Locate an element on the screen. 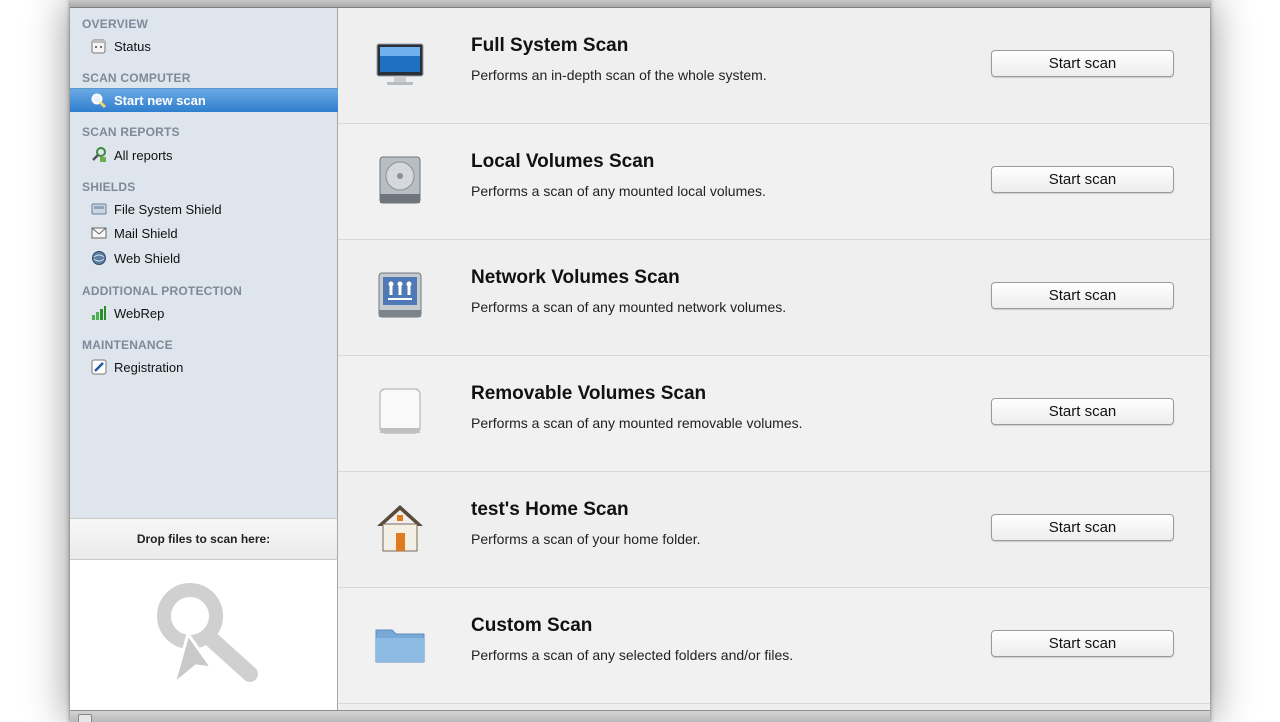 Image resolution: width=1280 pixels, height=722 pixels. web-shield-icon is located at coordinates (98, 258).